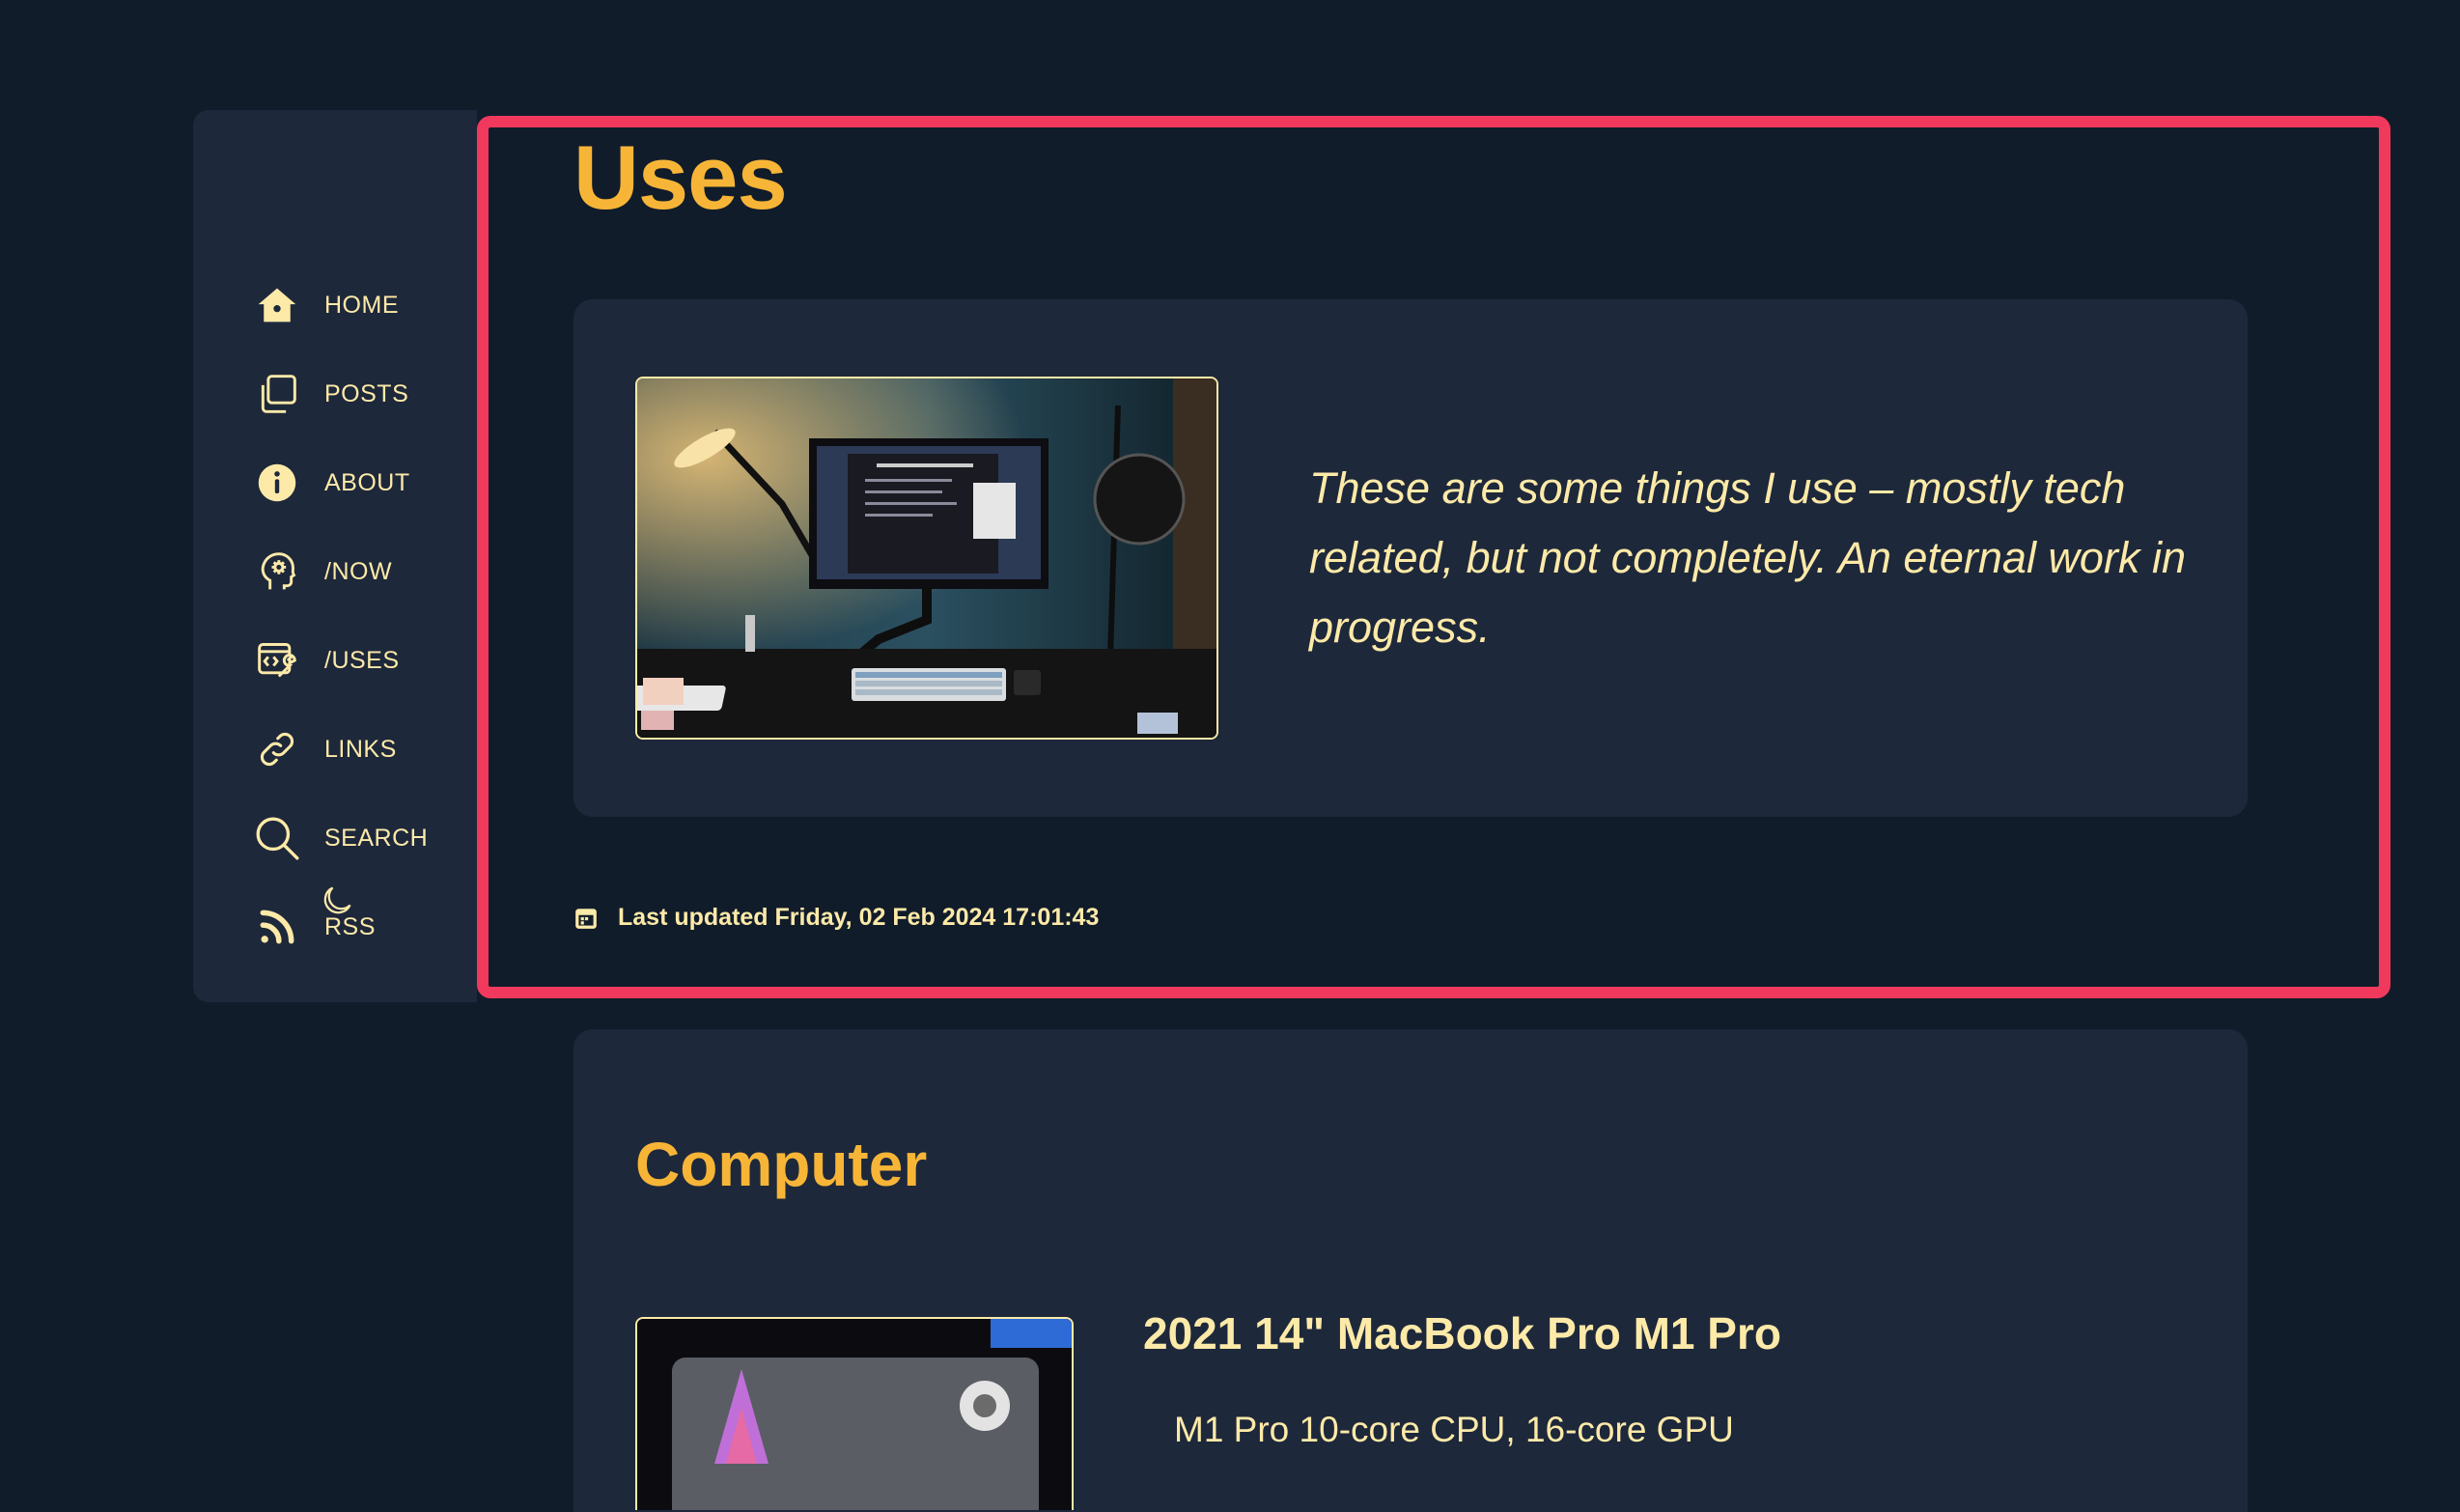  Describe the element at coordinates (277, 305) in the screenshot. I see `home-icon` at that location.